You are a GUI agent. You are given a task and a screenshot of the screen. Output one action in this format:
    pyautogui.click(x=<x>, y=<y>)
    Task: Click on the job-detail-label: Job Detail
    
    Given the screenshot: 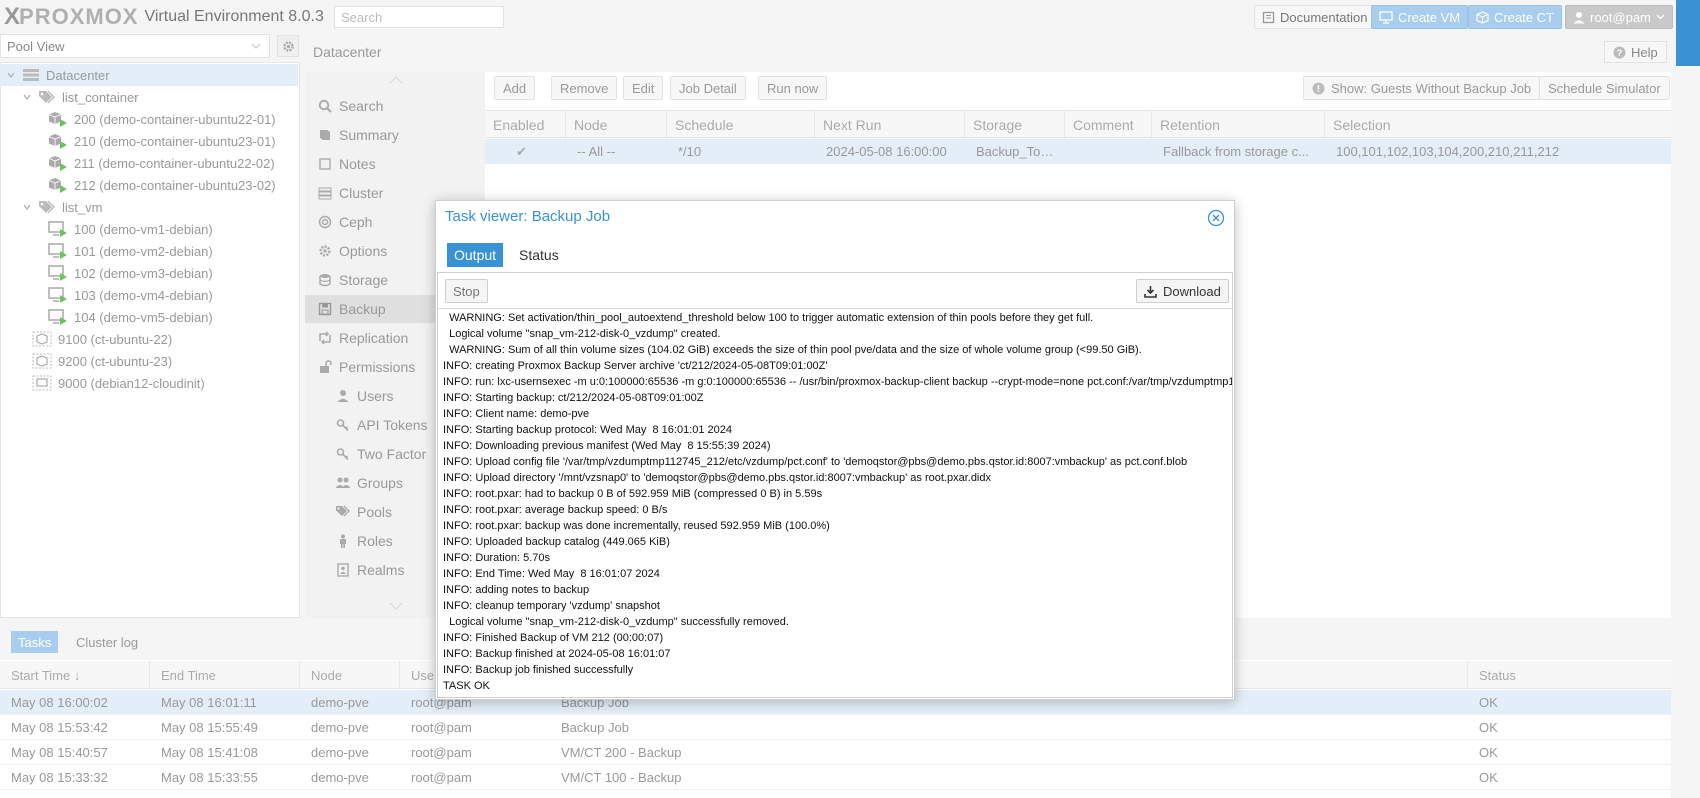 What is the action you would take?
    pyautogui.click(x=708, y=88)
    